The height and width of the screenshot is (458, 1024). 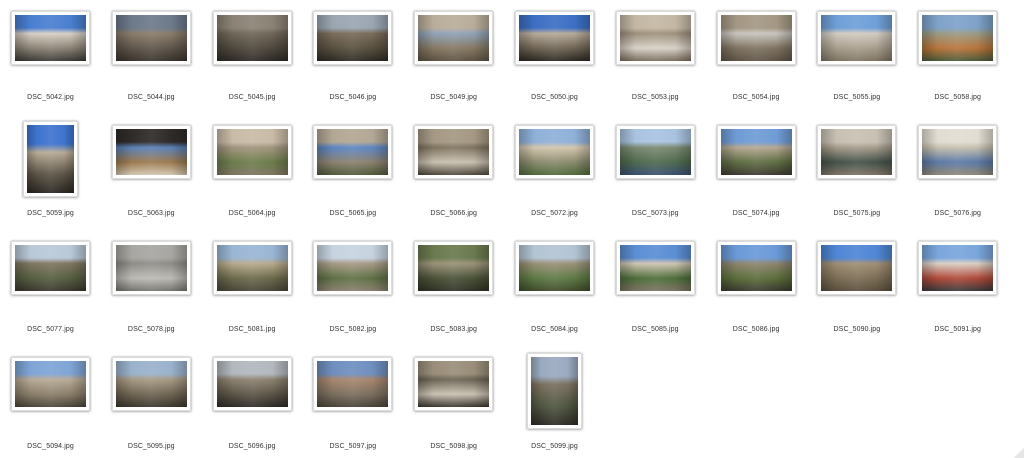 I want to click on file-name: DSC_5085.jpg, so click(x=655, y=329).